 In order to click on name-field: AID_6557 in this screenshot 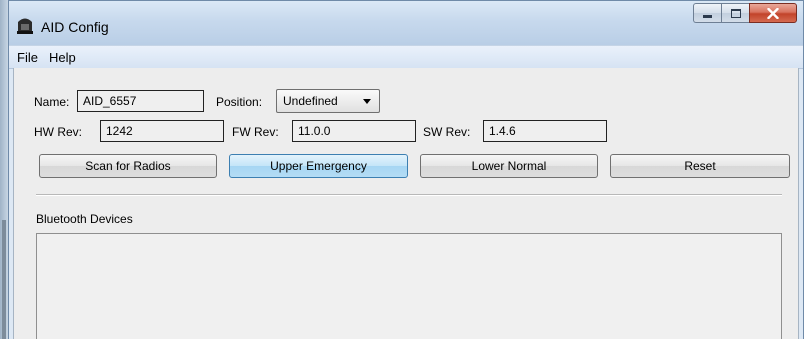, I will do `click(140, 101)`.